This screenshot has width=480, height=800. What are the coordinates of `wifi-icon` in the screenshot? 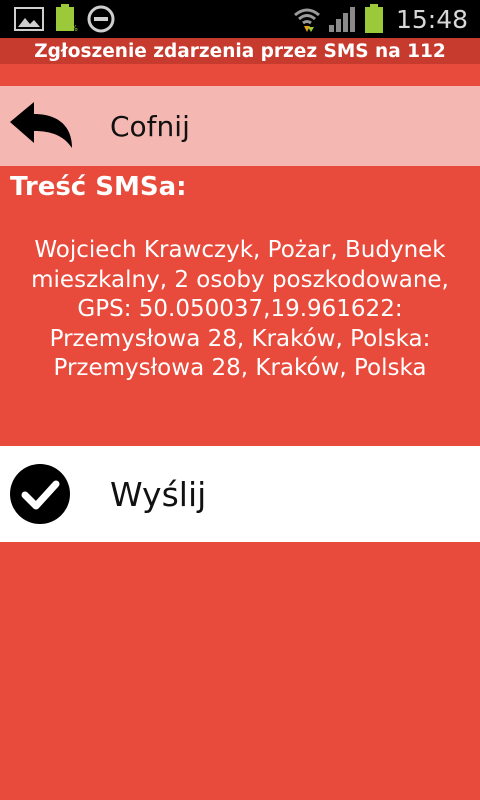 It's located at (306, 20).